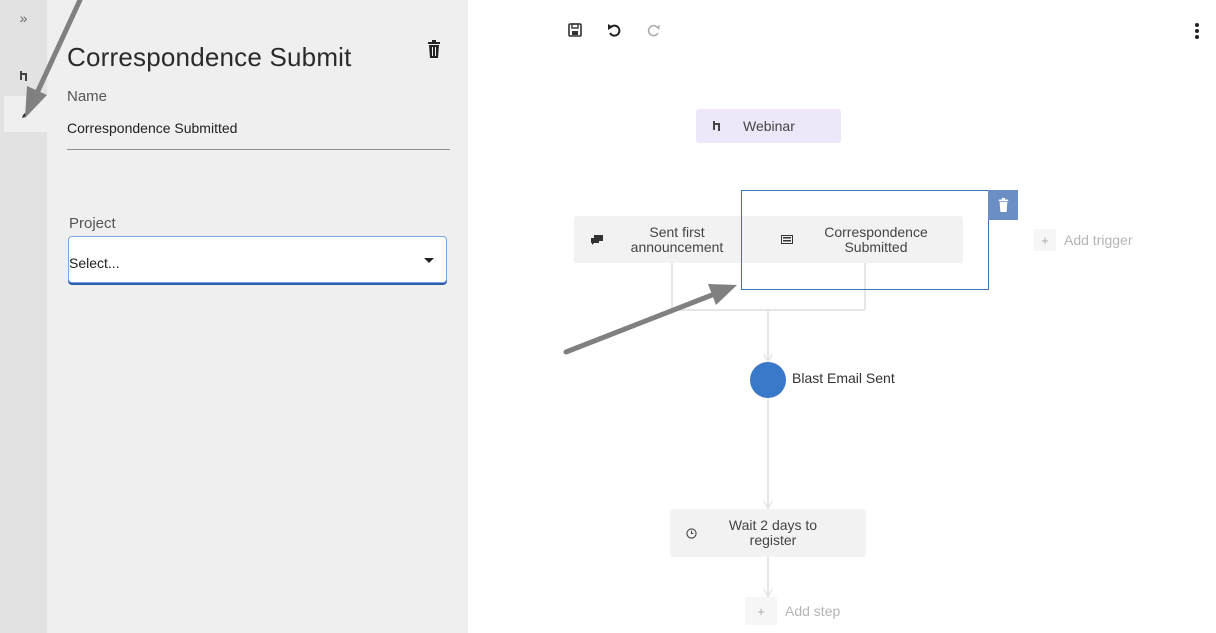  What do you see at coordinates (691, 533) in the screenshot?
I see `clock-icon` at bounding box center [691, 533].